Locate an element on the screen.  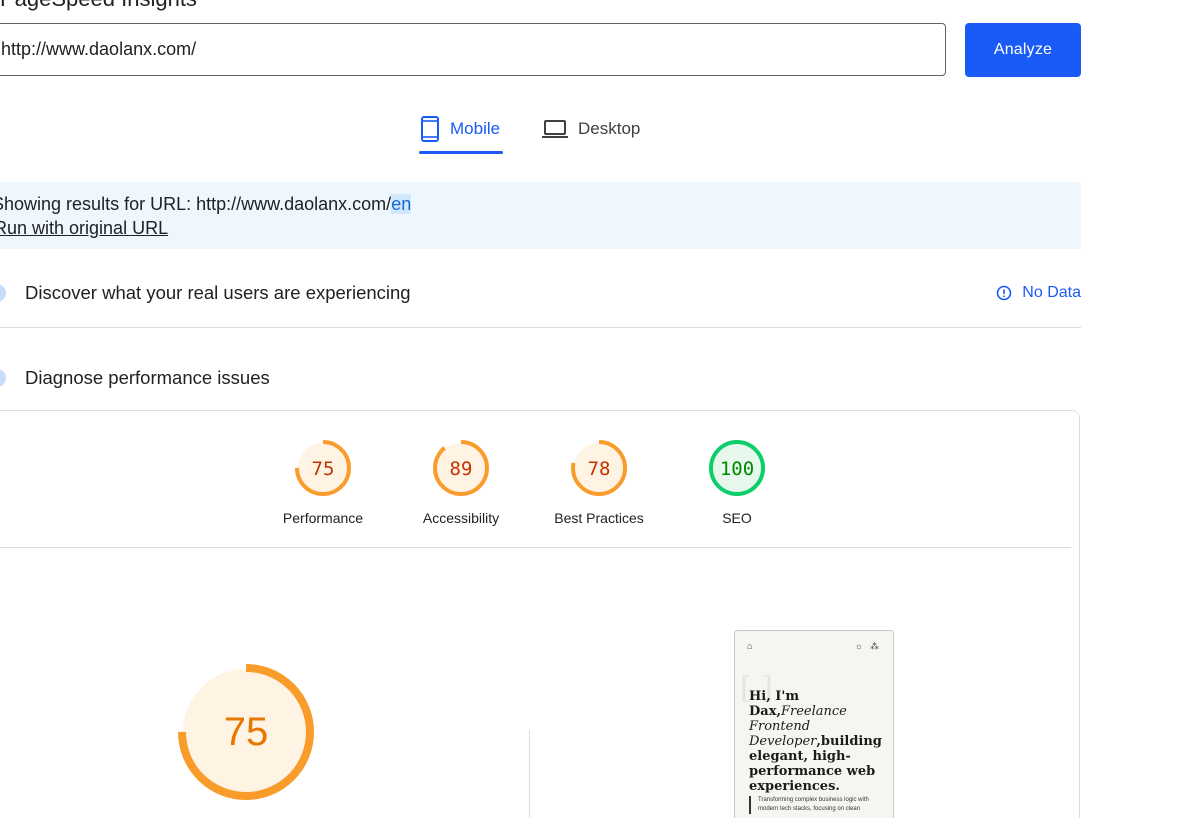
gauge-ring: 75 is located at coordinates (323, 468).